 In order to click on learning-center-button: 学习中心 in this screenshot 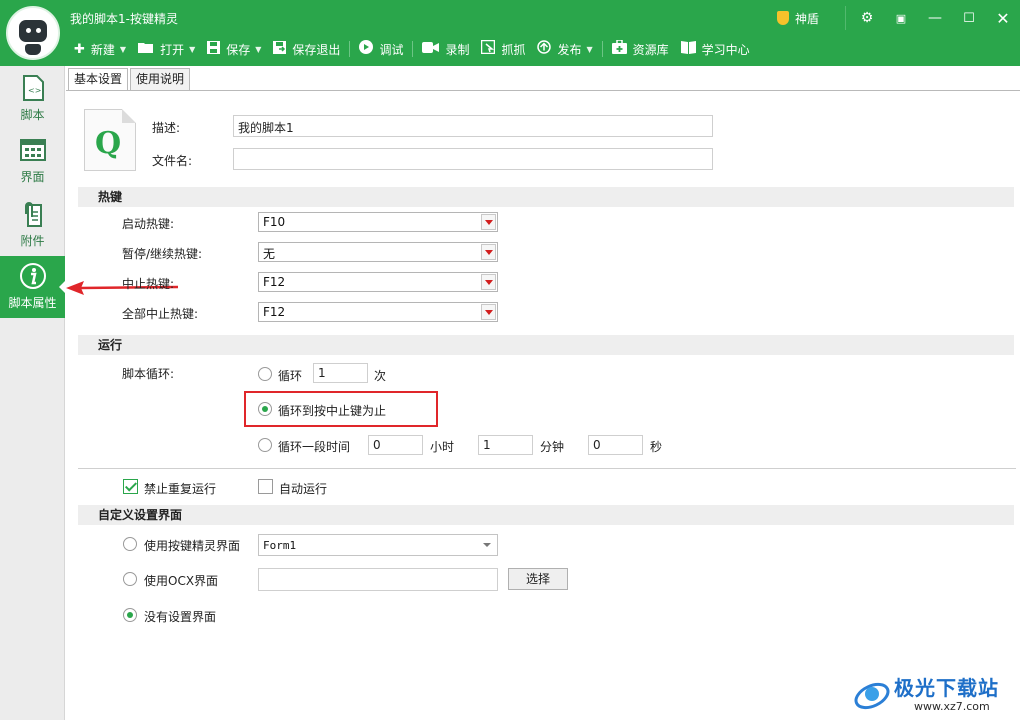, I will do `click(715, 49)`.